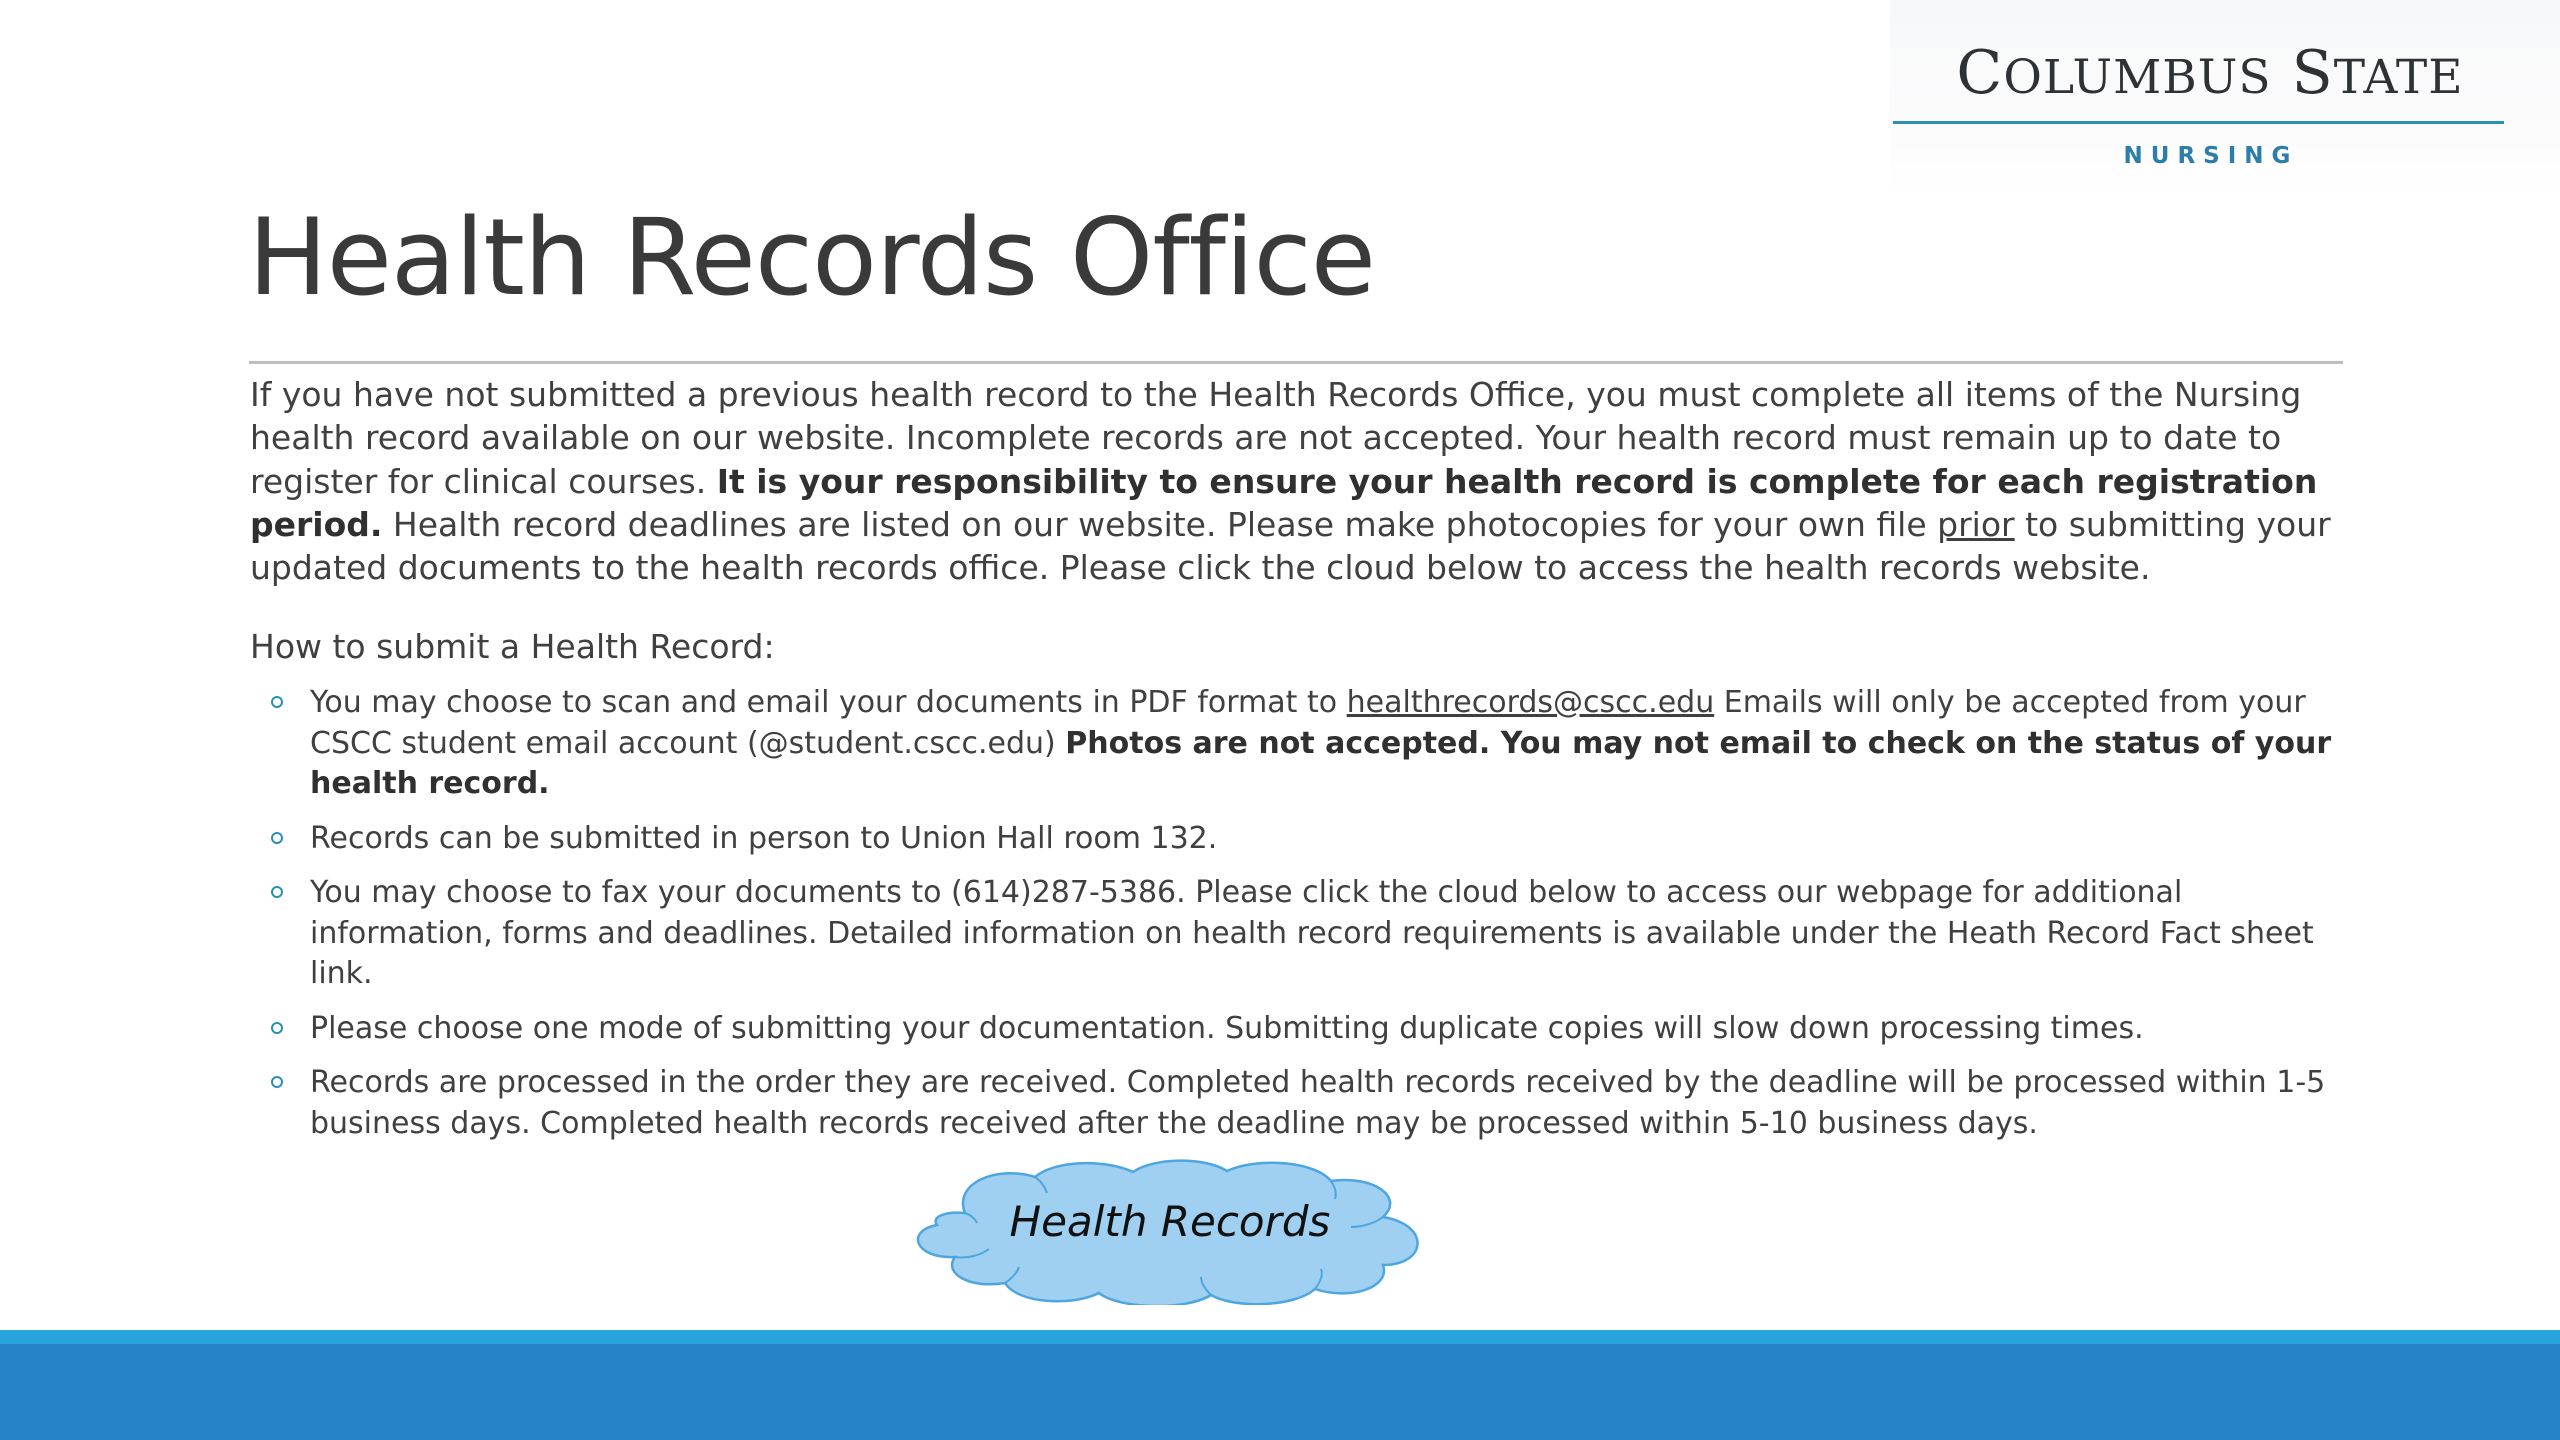 The image size is (2560, 1440). What do you see at coordinates (1531, 702) in the screenshot?
I see `email-link: healthrecords@cscc.edu` at bounding box center [1531, 702].